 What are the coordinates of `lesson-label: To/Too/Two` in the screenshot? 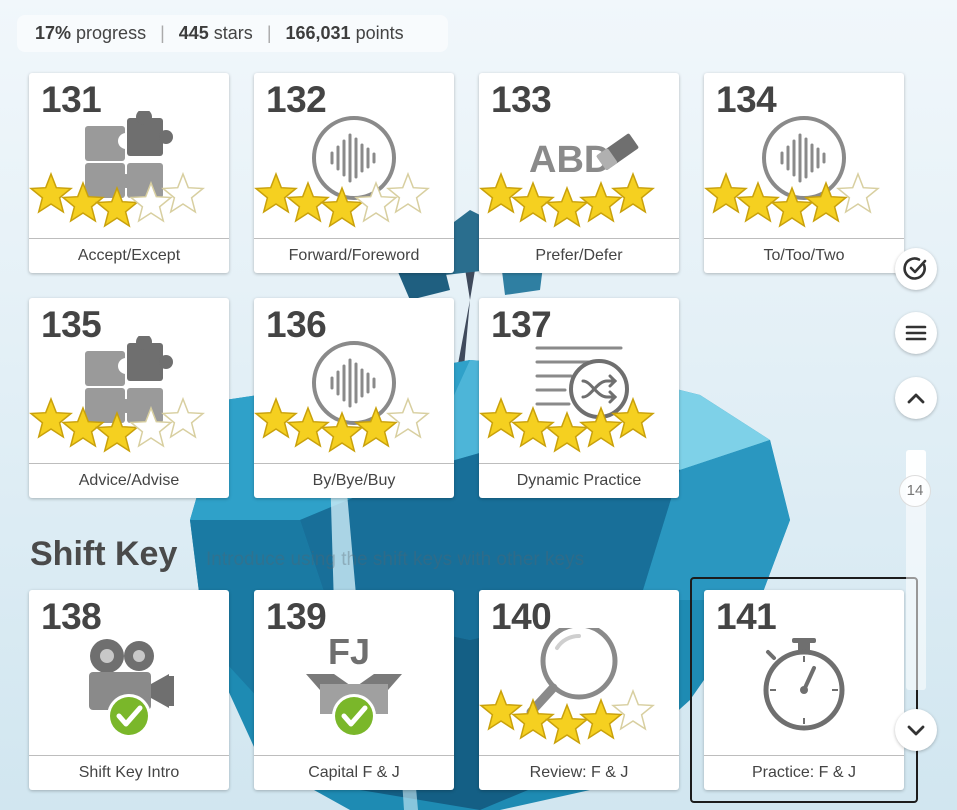 It's located at (804, 255).